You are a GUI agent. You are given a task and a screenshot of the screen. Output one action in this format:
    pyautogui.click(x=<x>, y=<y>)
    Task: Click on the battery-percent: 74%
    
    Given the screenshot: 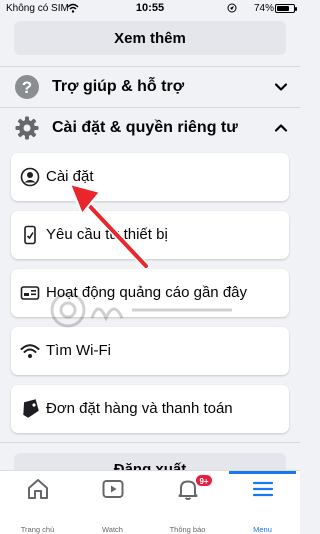 What is the action you would take?
    pyautogui.click(x=264, y=8)
    